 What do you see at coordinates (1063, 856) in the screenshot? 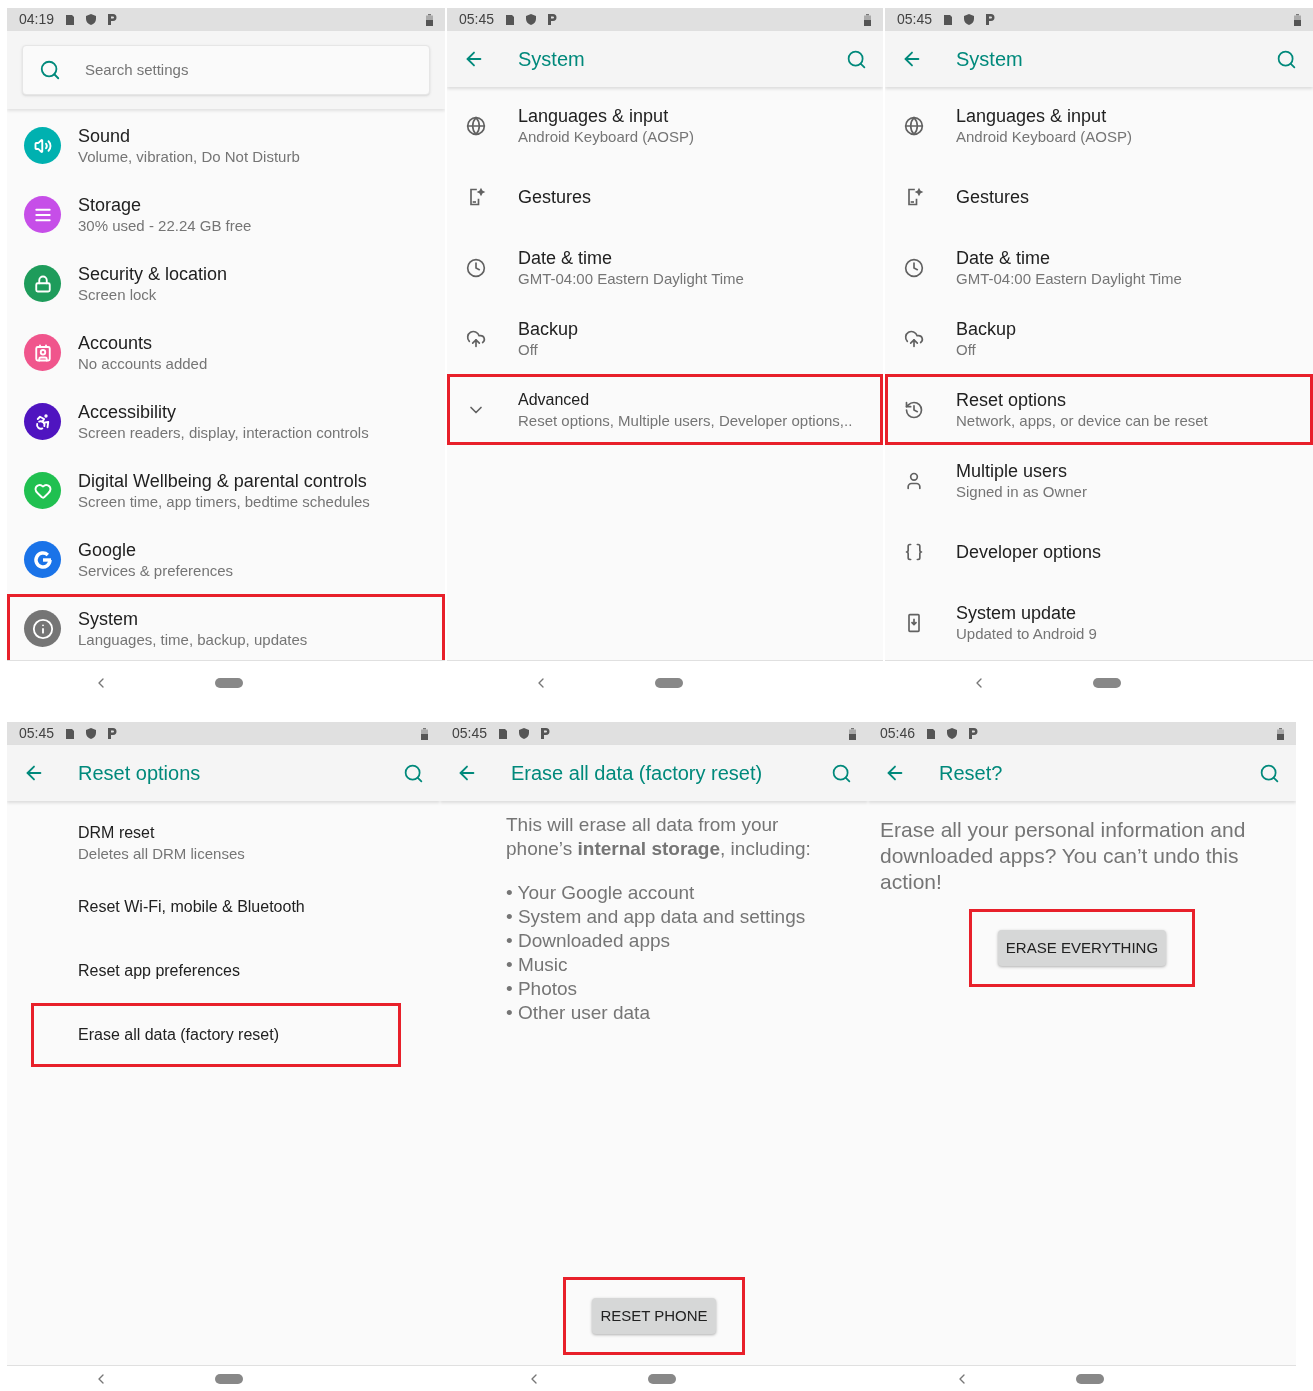
I see `warning-text: Erase all your personal information and downloaded apps? You can’t undo this action!` at bounding box center [1063, 856].